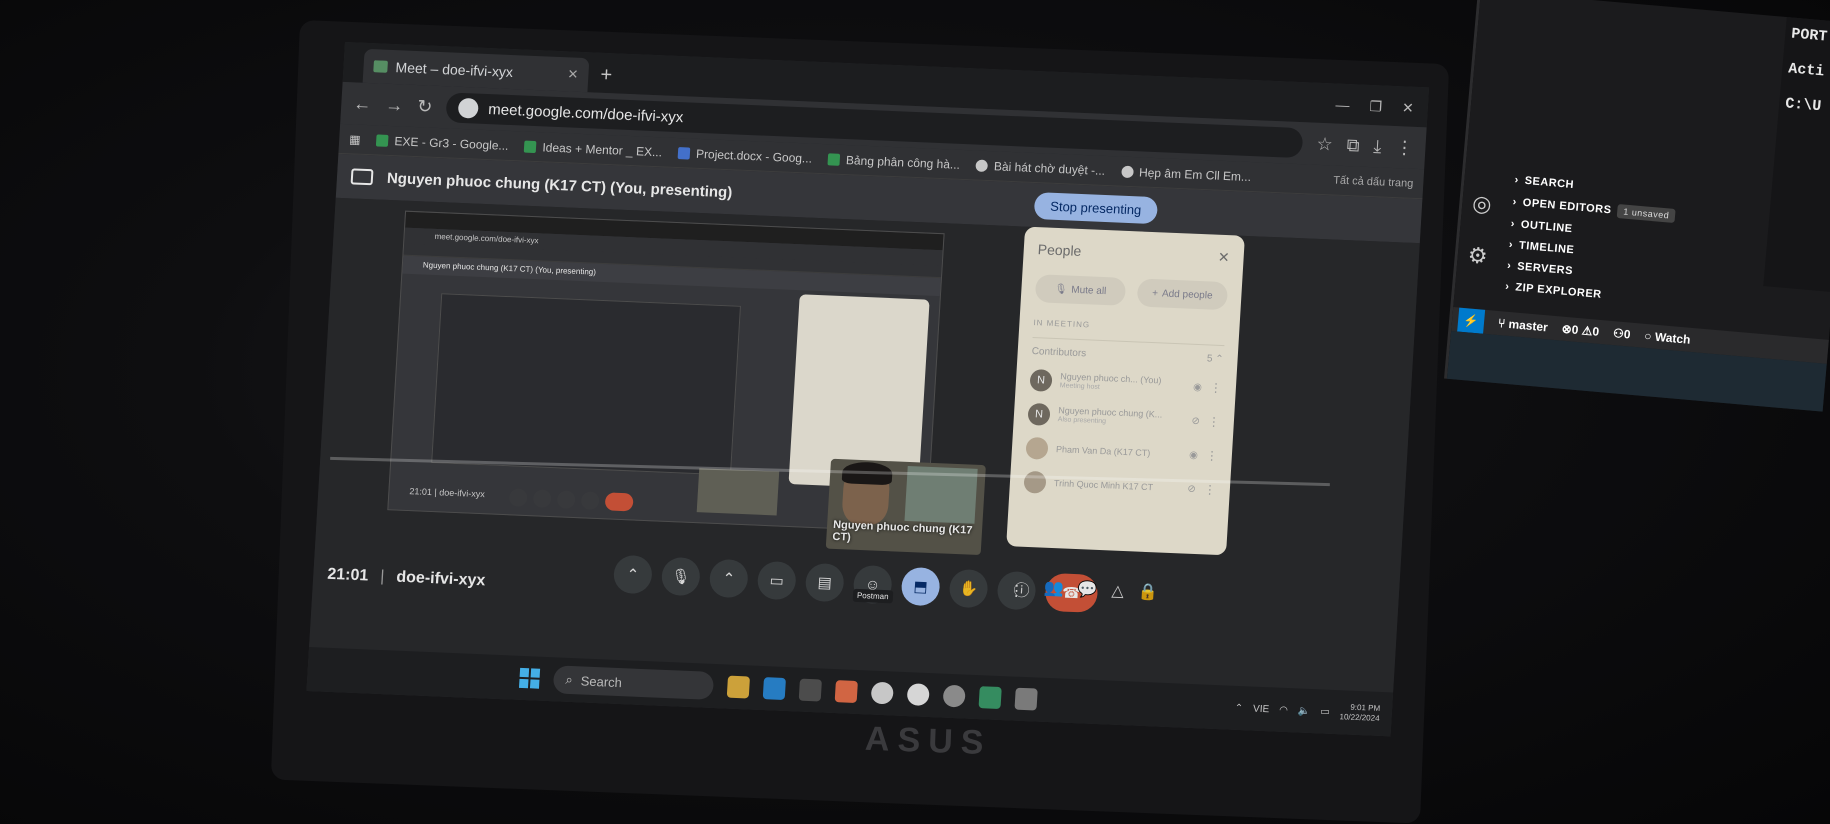  What do you see at coordinates (440, 579) in the screenshot?
I see `meeting-code: doe-ifvi-xyx` at bounding box center [440, 579].